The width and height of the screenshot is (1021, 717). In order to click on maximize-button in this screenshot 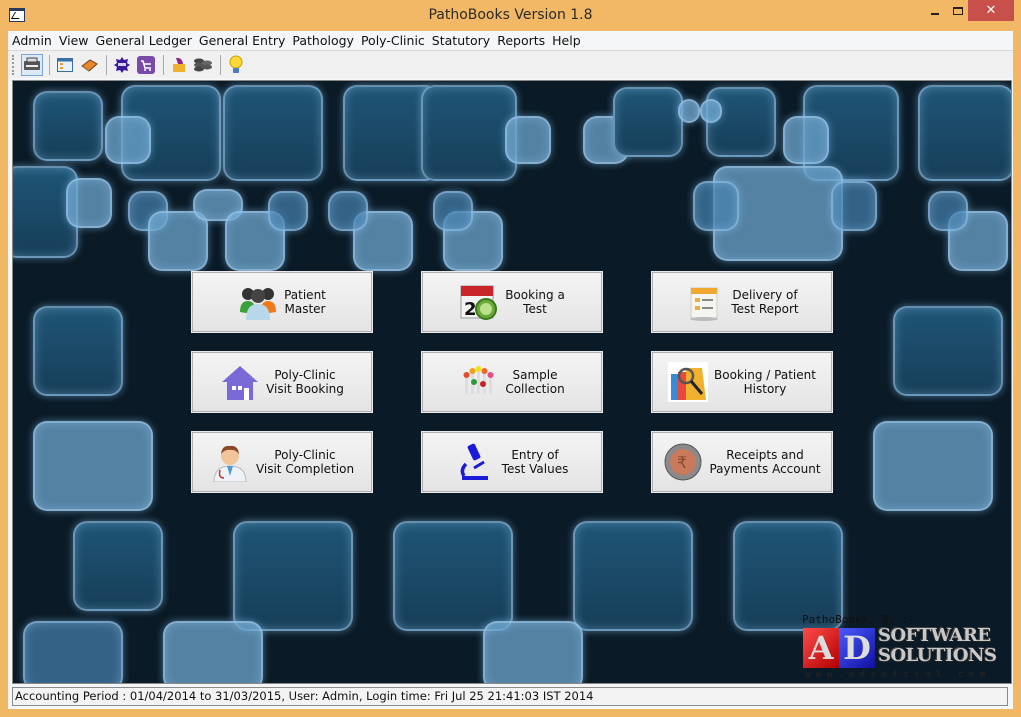, I will do `click(958, 10)`.